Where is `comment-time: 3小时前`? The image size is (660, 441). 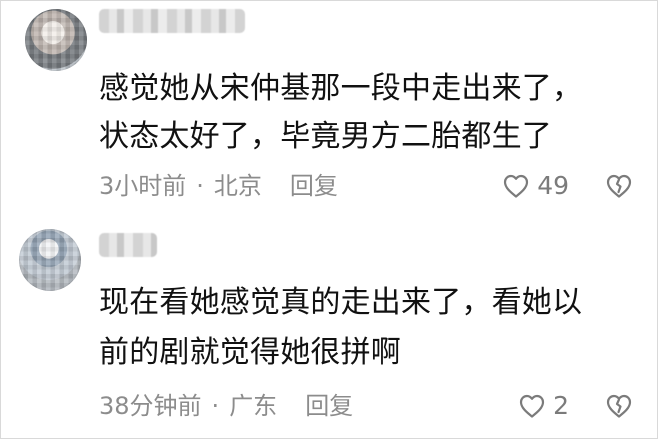
comment-time: 3小时前 is located at coordinates (143, 186).